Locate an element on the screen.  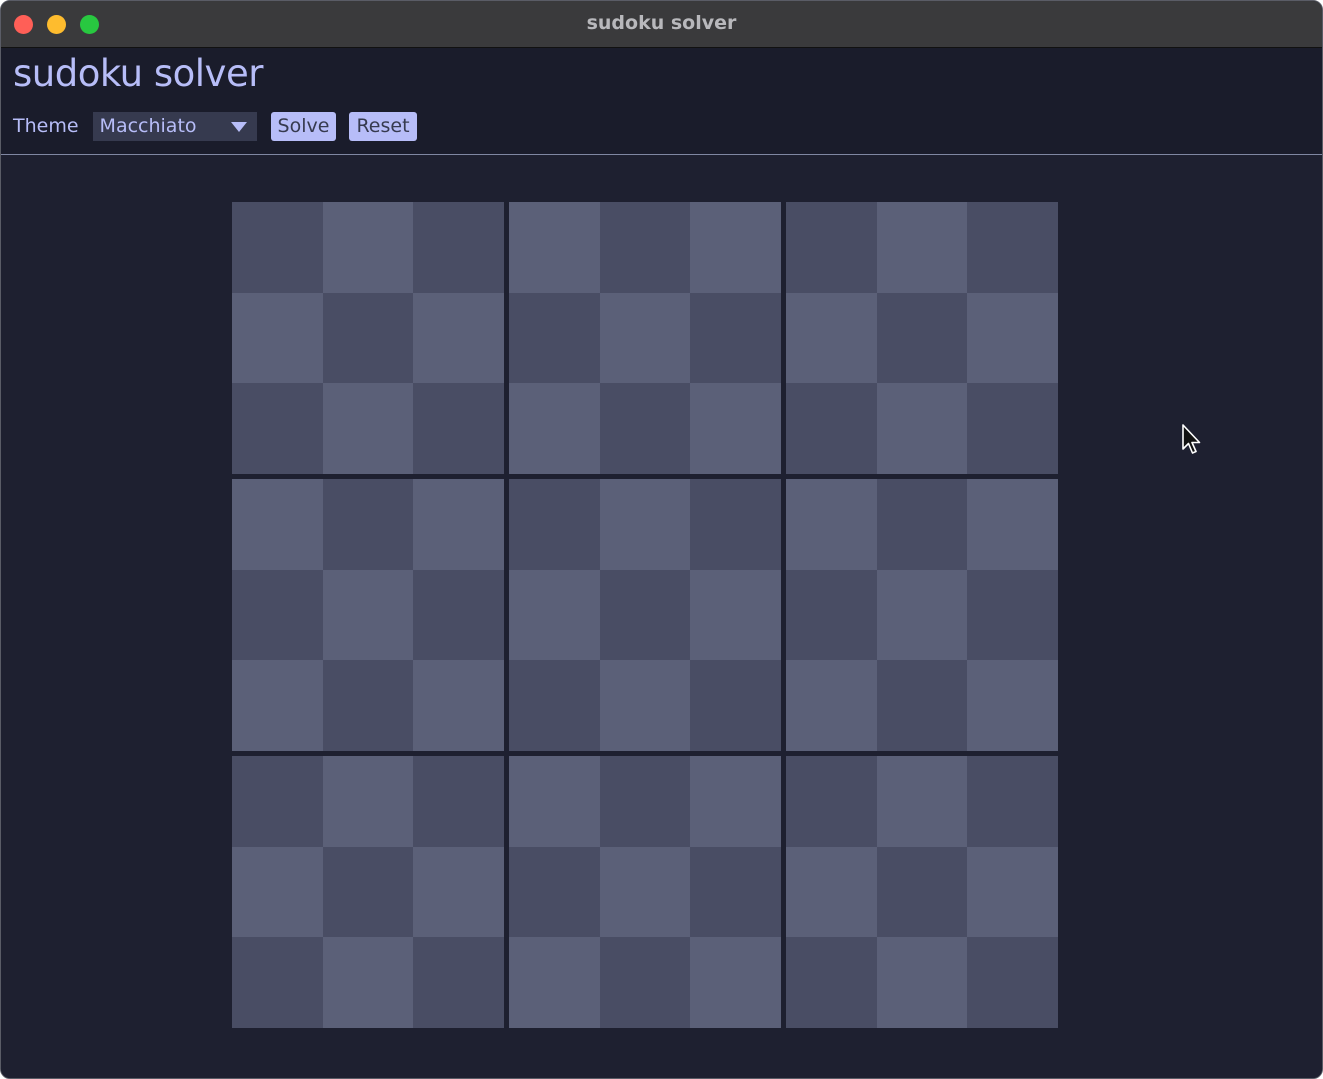
toolbar: Theme Macchiato Solve Reset is located at coordinates (221, 126).